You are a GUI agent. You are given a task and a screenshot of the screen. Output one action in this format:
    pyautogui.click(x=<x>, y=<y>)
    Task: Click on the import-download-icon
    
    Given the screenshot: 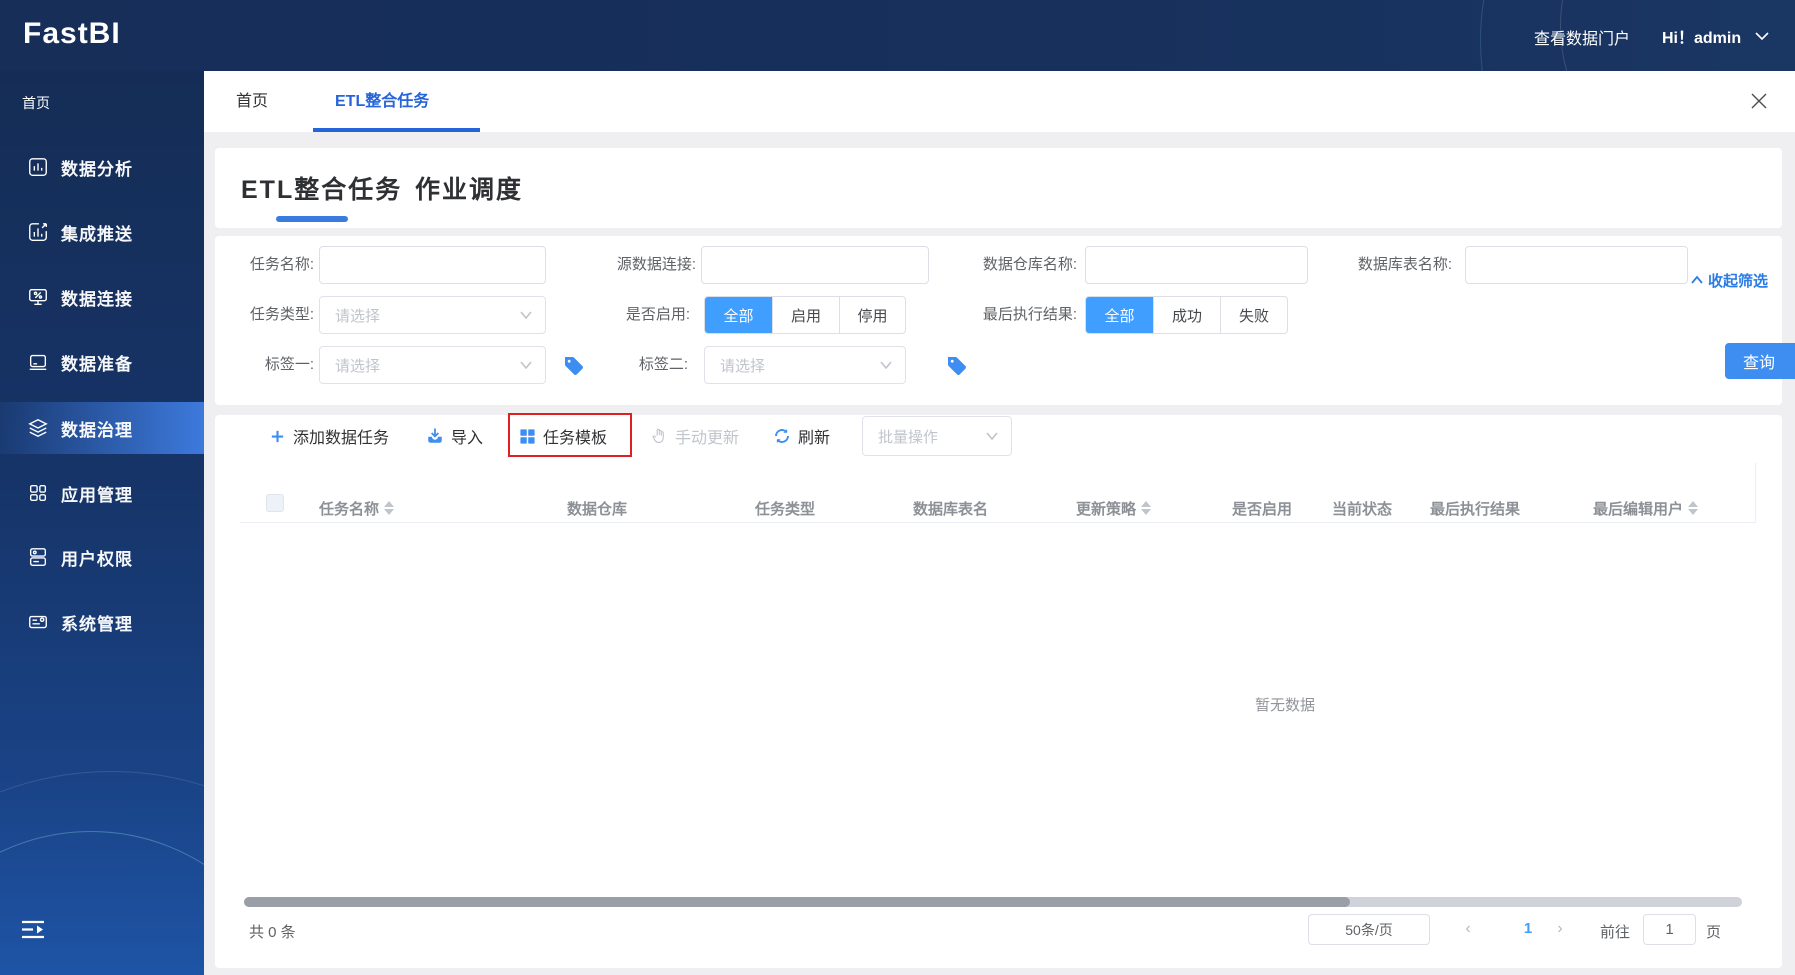 What is the action you would take?
    pyautogui.click(x=435, y=435)
    